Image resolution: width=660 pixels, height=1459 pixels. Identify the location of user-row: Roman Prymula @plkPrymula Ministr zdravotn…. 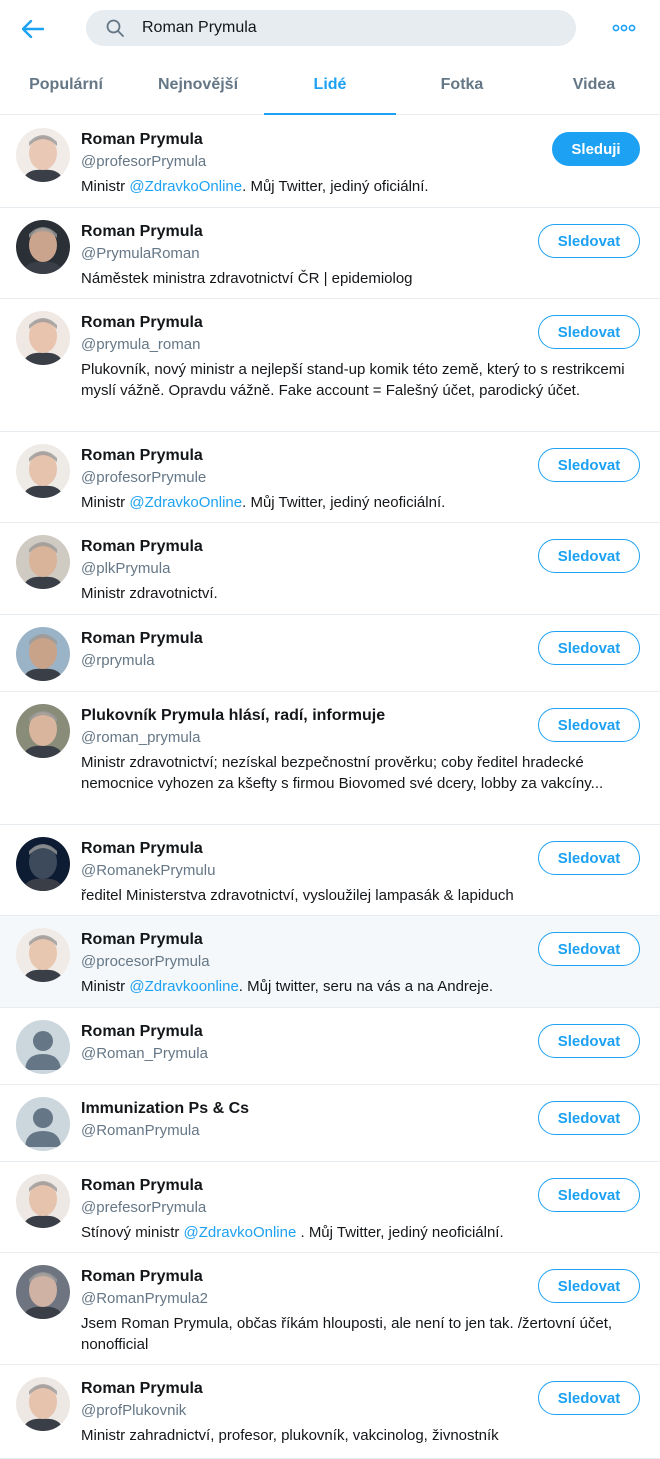
(330, 569).